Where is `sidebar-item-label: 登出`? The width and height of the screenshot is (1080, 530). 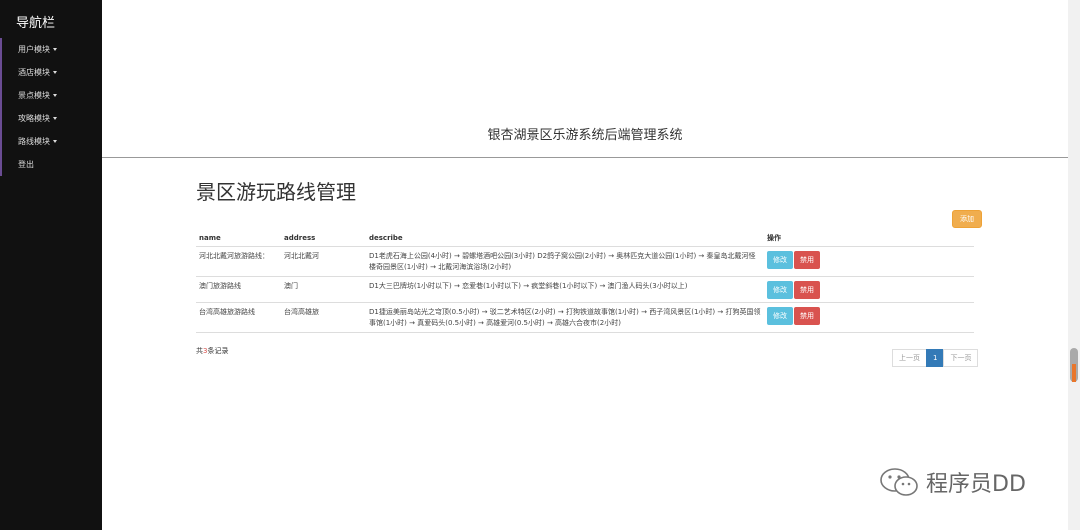 sidebar-item-label: 登出 is located at coordinates (26, 164).